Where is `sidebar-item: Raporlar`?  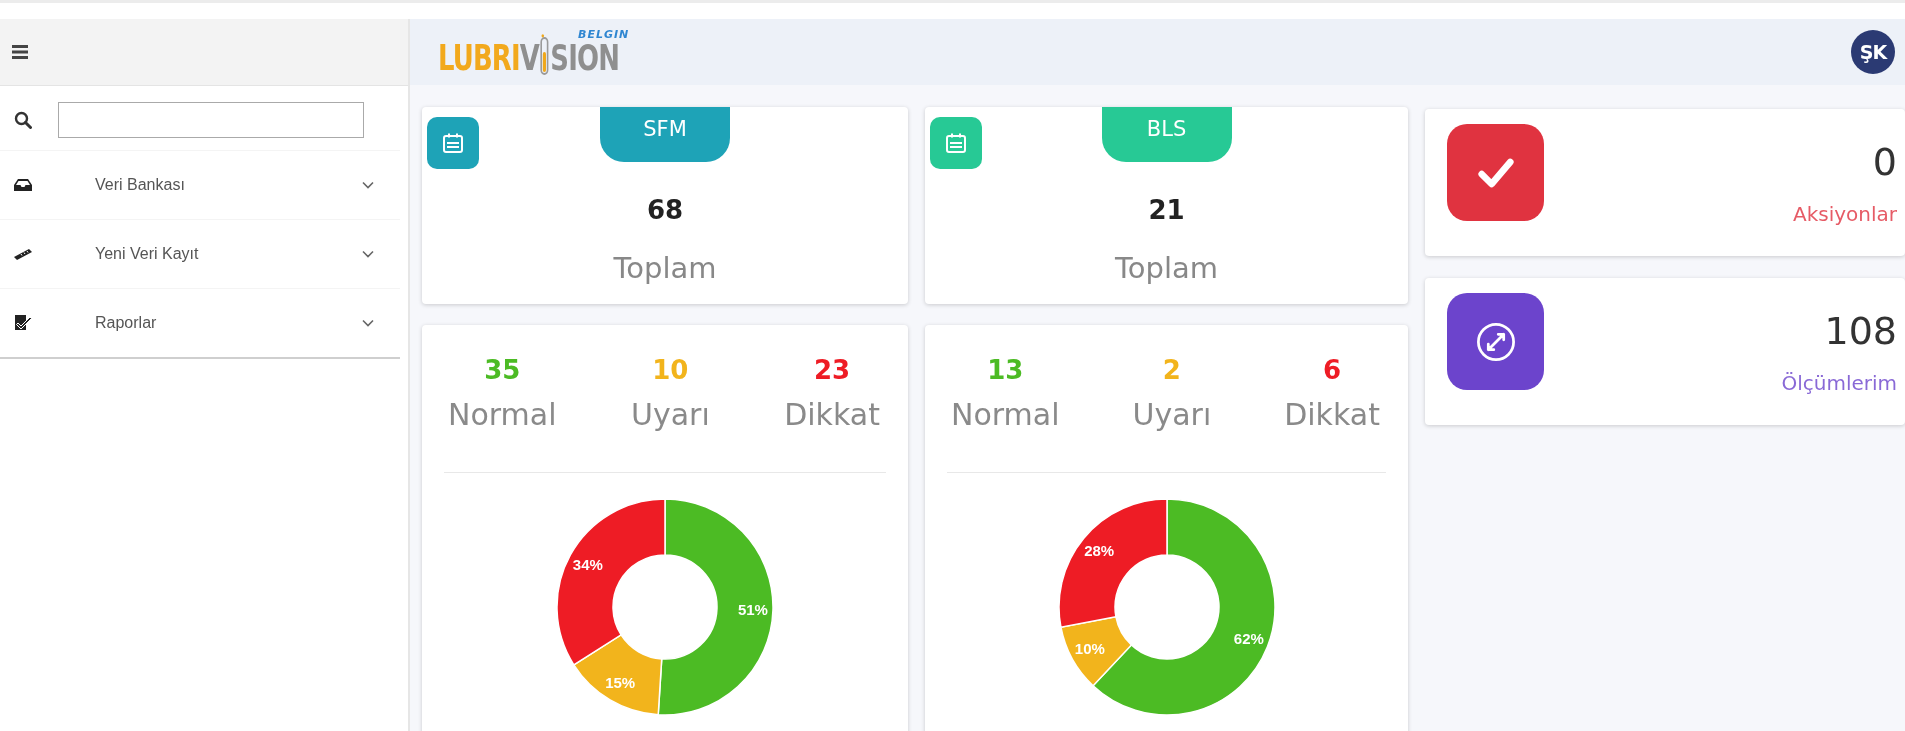
sidebar-item: Raporlar is located at coordinates (200, 322).